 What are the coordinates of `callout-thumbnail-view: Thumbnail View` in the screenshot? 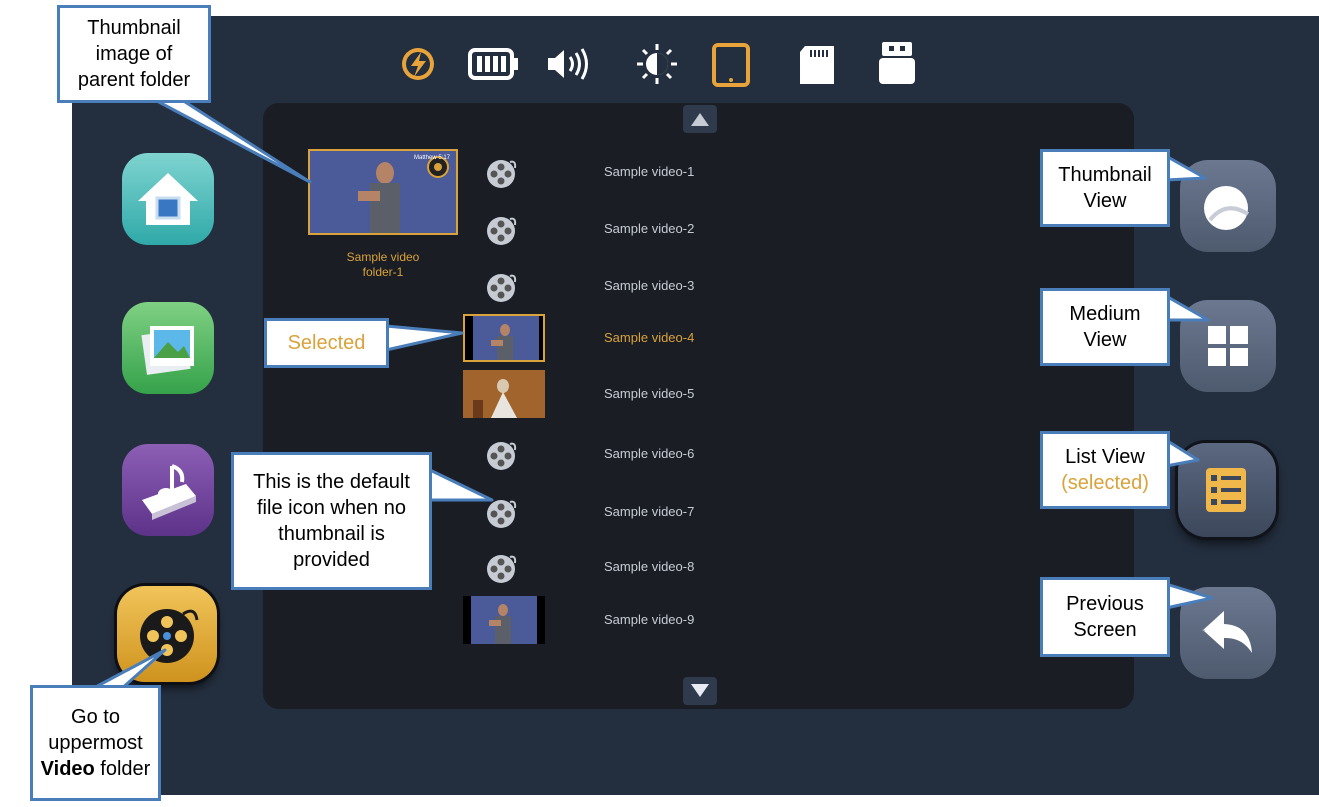 It's located at (1105, 188).